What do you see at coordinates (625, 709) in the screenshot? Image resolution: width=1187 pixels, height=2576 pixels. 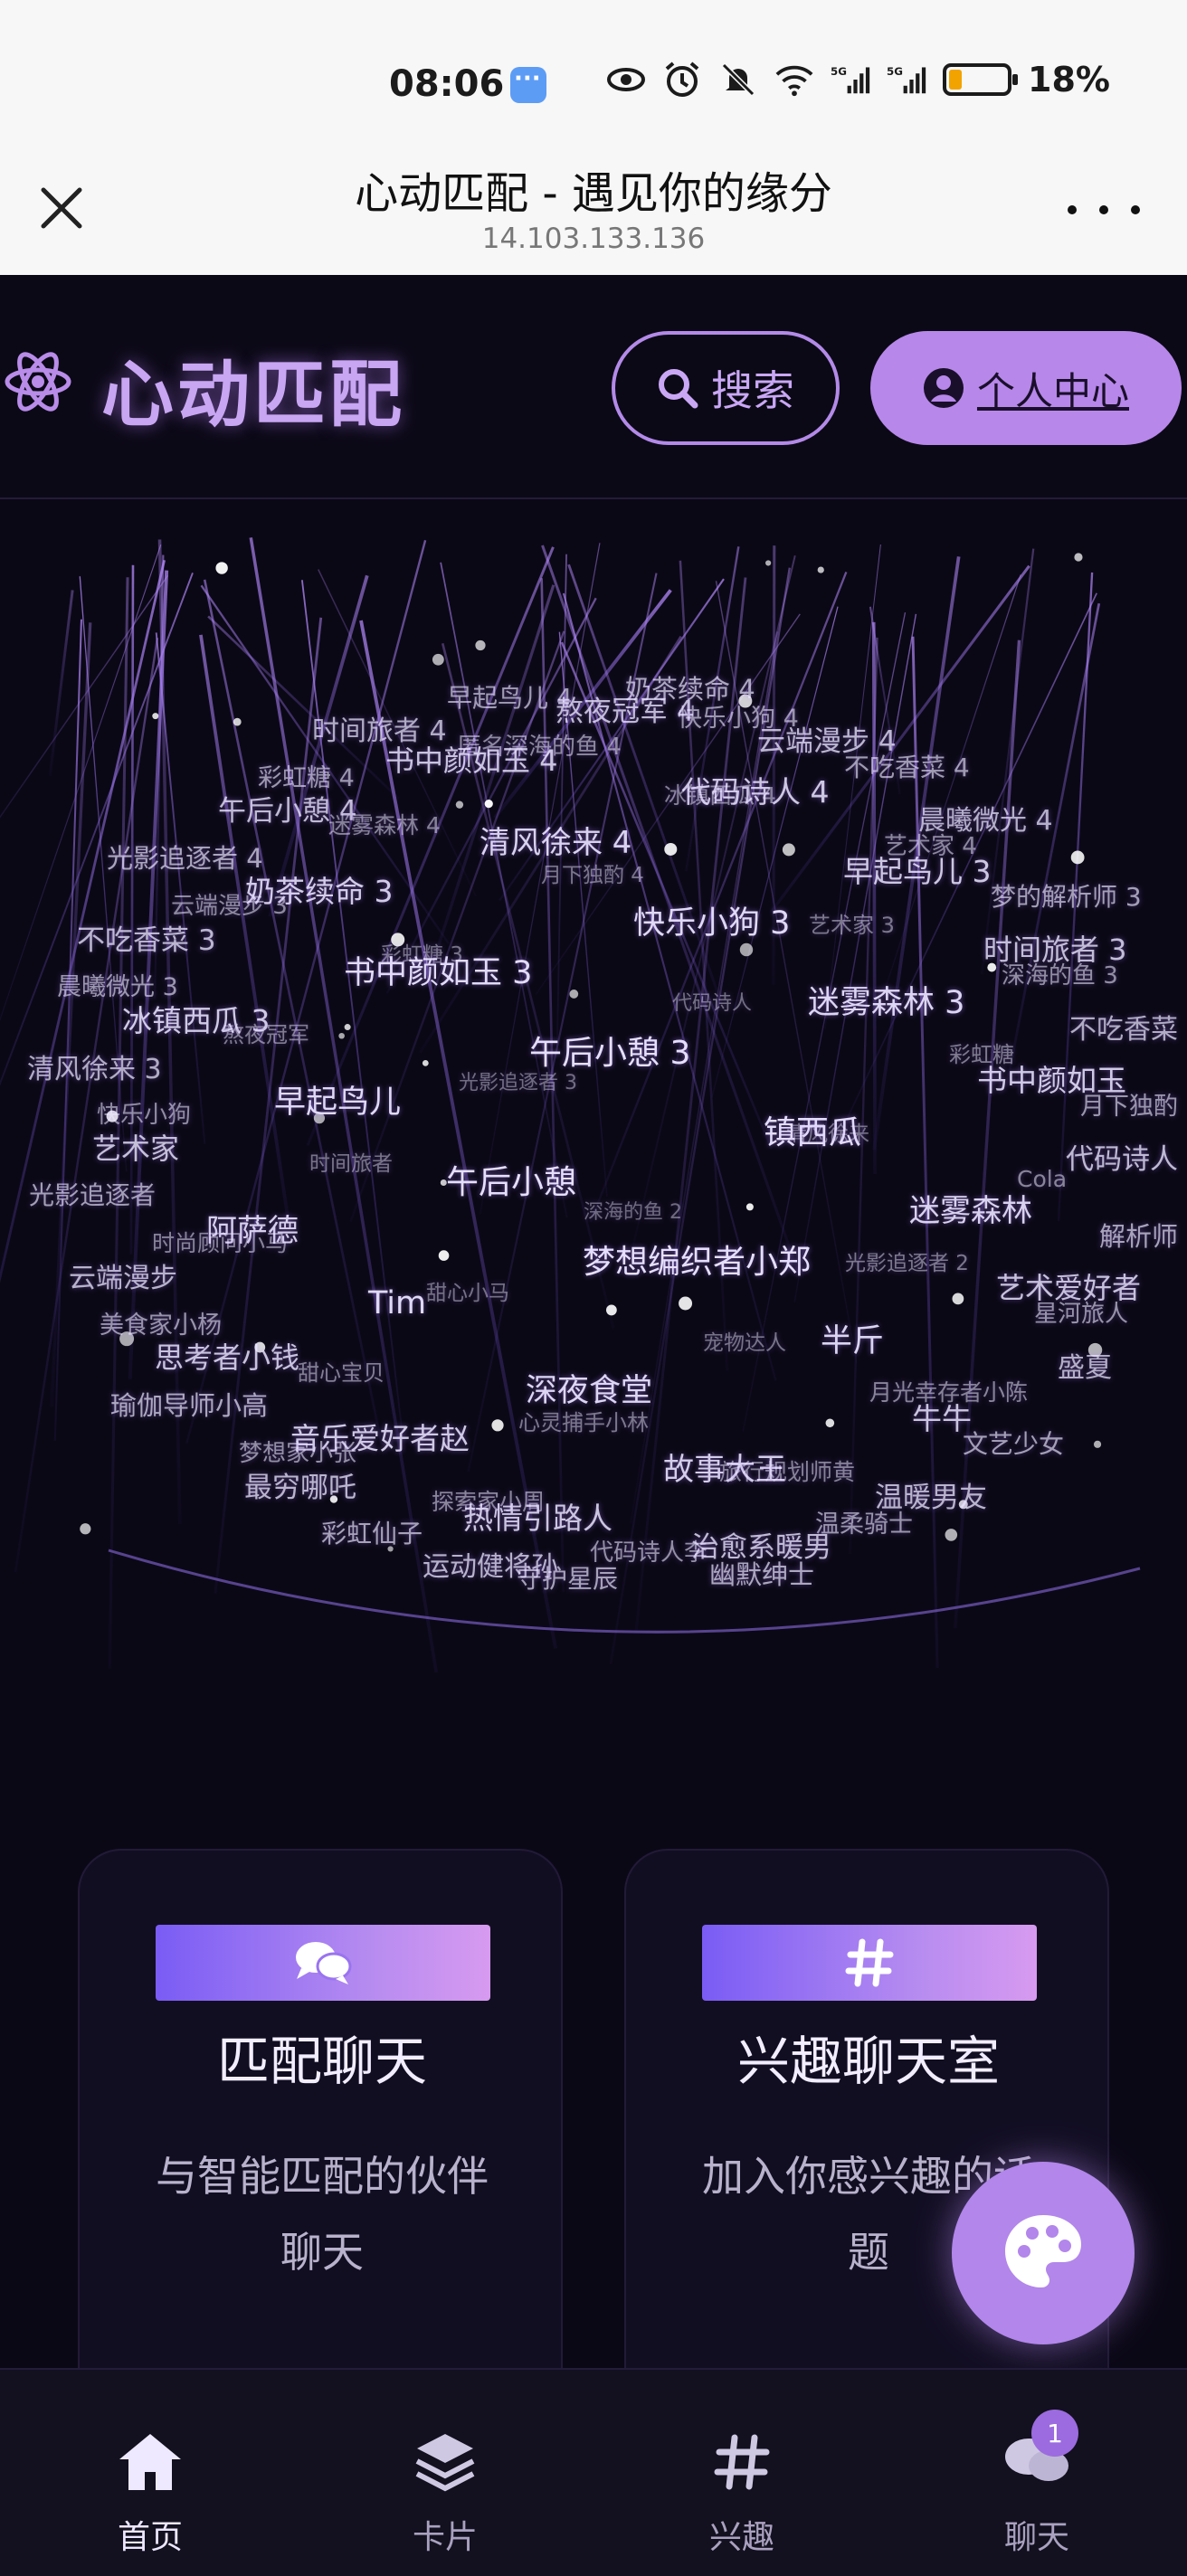 I see `sphere-word: 熬夜冠军 4` at bounding box center [625, 709].